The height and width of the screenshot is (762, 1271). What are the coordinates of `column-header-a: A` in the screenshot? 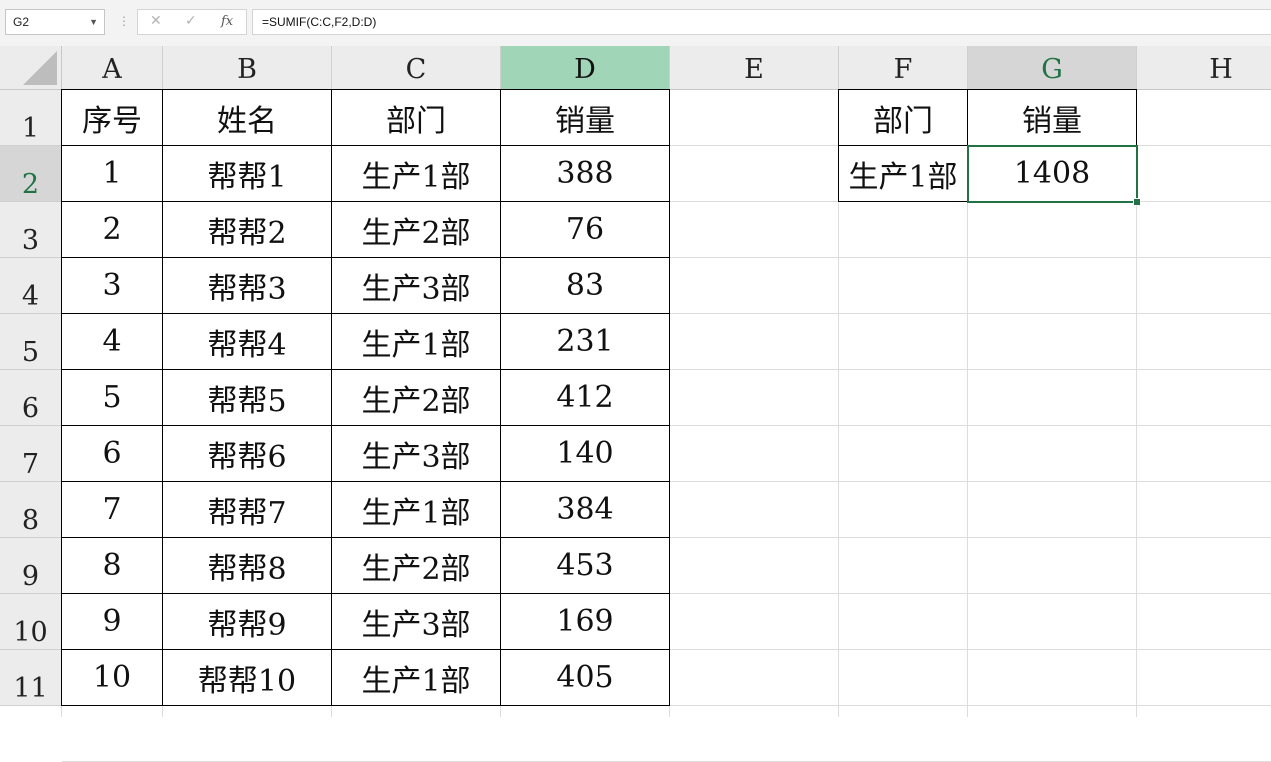 It's located at (112, 68).